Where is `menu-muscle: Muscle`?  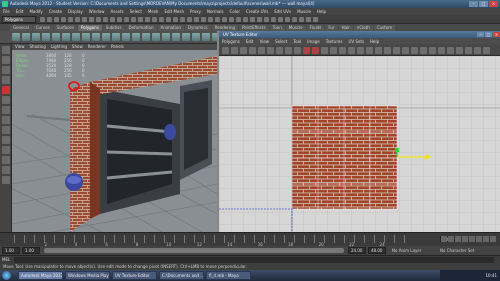 menu-muscle: Muscle is located at coordinates (304, 11).